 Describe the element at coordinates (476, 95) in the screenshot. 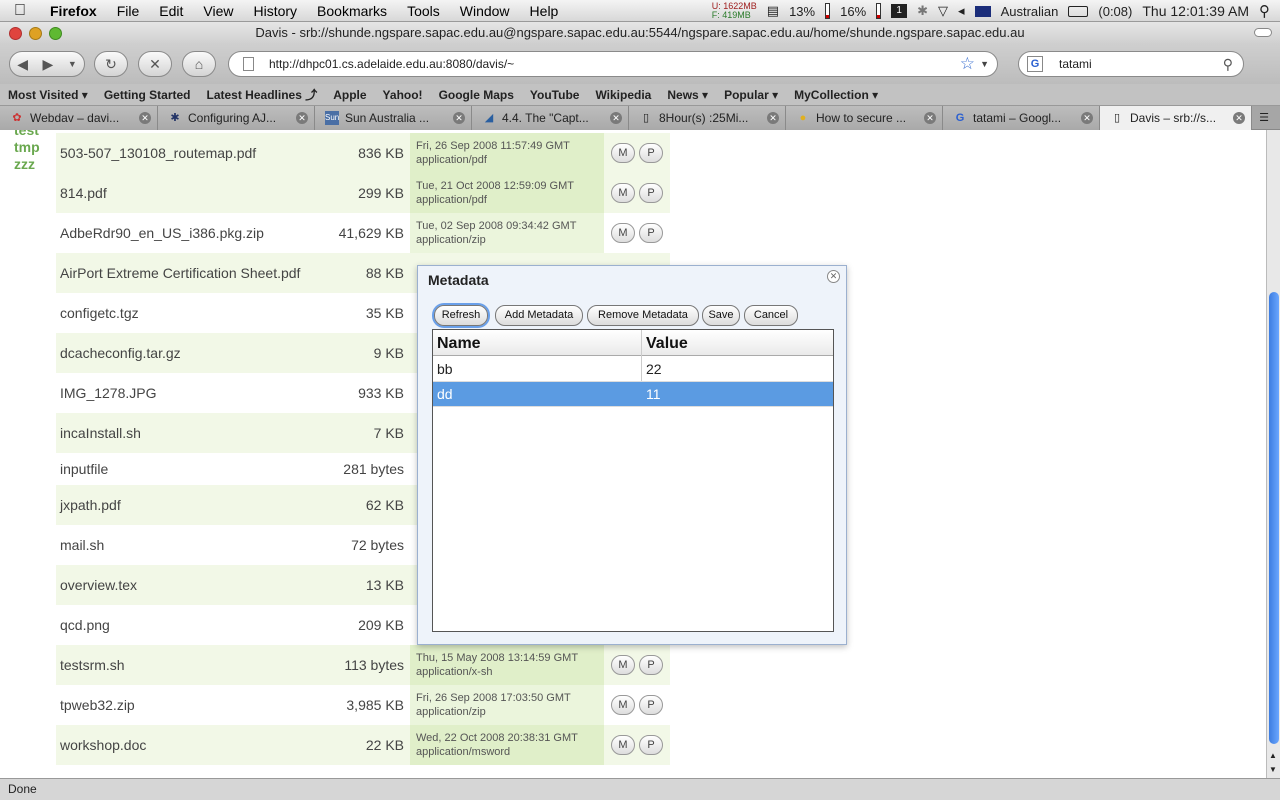

I see `bookmark-google-maps: Google Maps` at that location.